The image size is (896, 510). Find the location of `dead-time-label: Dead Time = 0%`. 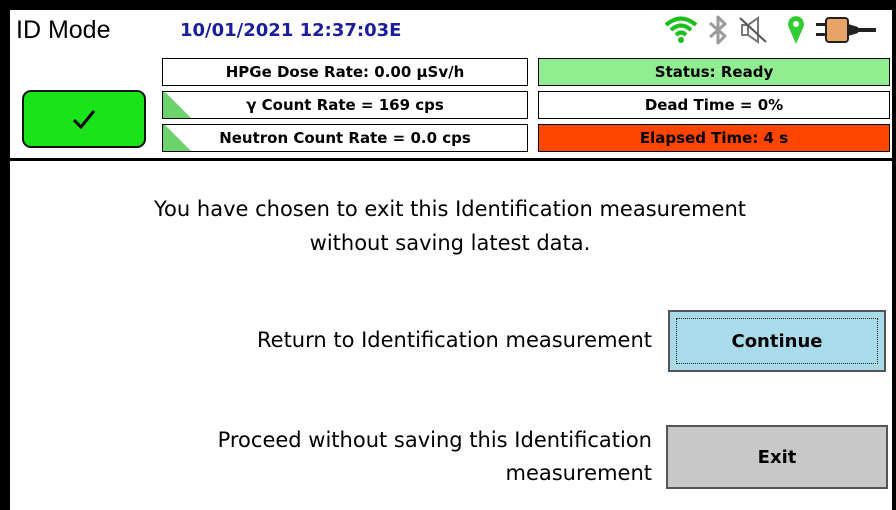

dead-time-label: Dead Time = 0% is located at coordinates (714, 105).